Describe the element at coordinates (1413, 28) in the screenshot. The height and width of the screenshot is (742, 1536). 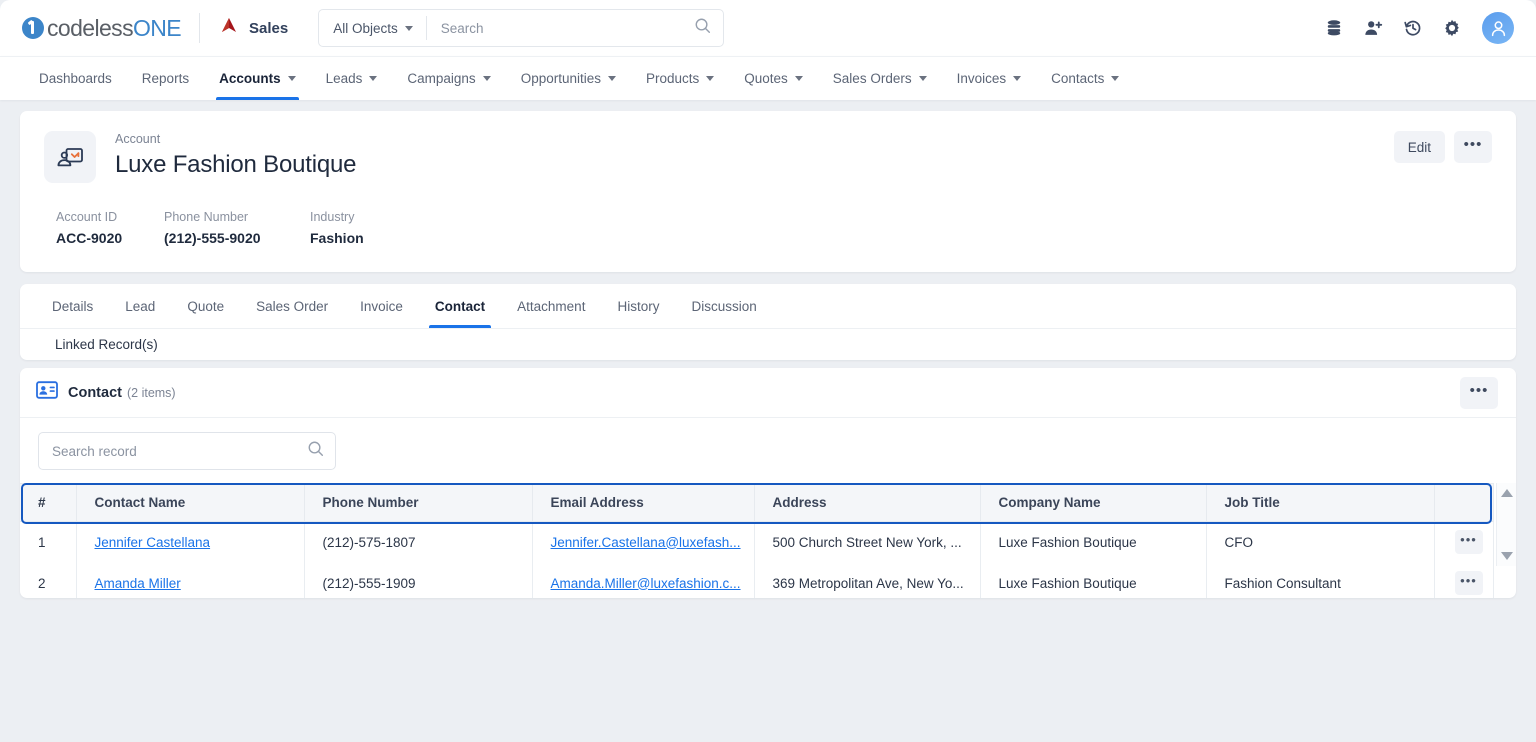
I see `history-icon` at that location.